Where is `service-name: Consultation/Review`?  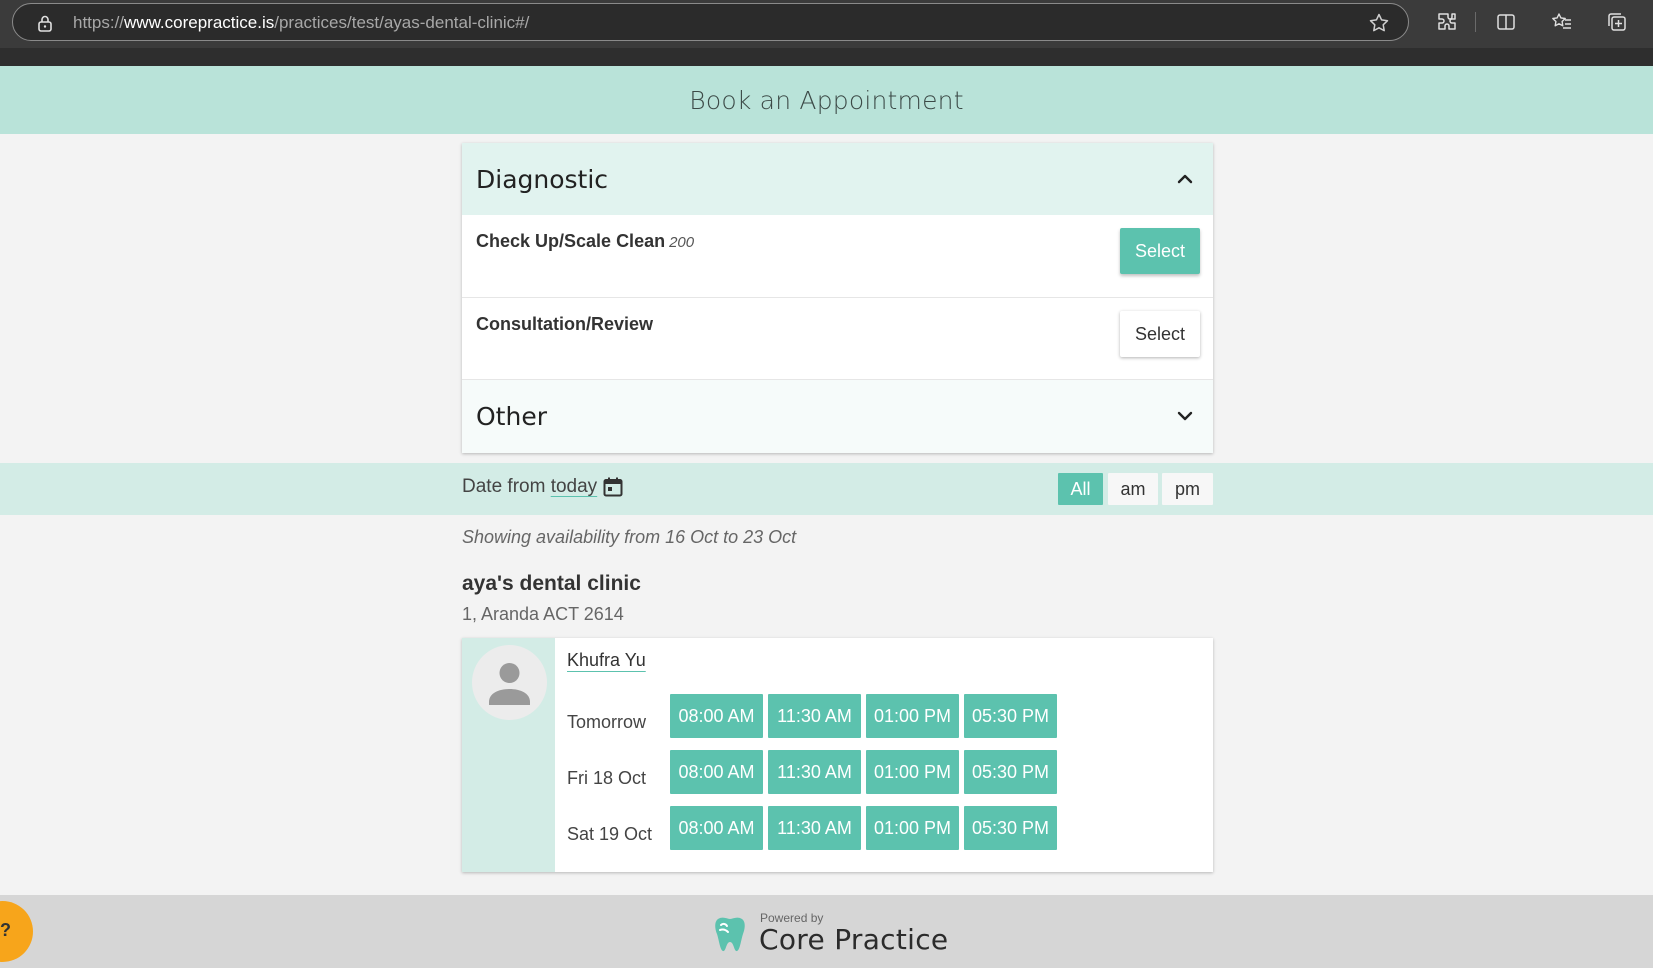 service-name: Consultation/Review is located at coordinates (564, 324).